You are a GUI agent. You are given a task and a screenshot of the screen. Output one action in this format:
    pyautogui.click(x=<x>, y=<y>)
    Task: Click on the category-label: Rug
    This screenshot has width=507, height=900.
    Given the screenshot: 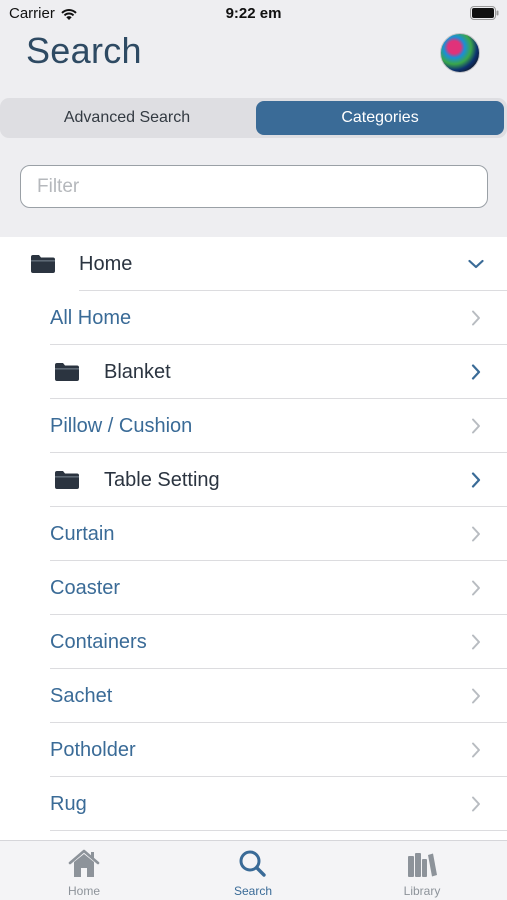 What is the action you would take?
    pyautogui.click(x=68, y=804)
    